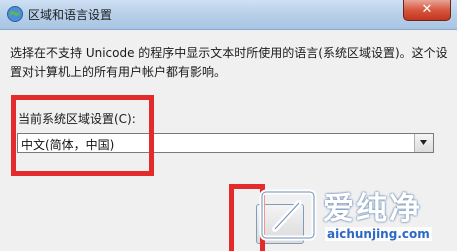 The height and width of the screenshot is (251, 457). Describe the element at coordinates (228, 15) in the screenshot. I see `title-bar: 区域和语言设置 ✕` at that location.